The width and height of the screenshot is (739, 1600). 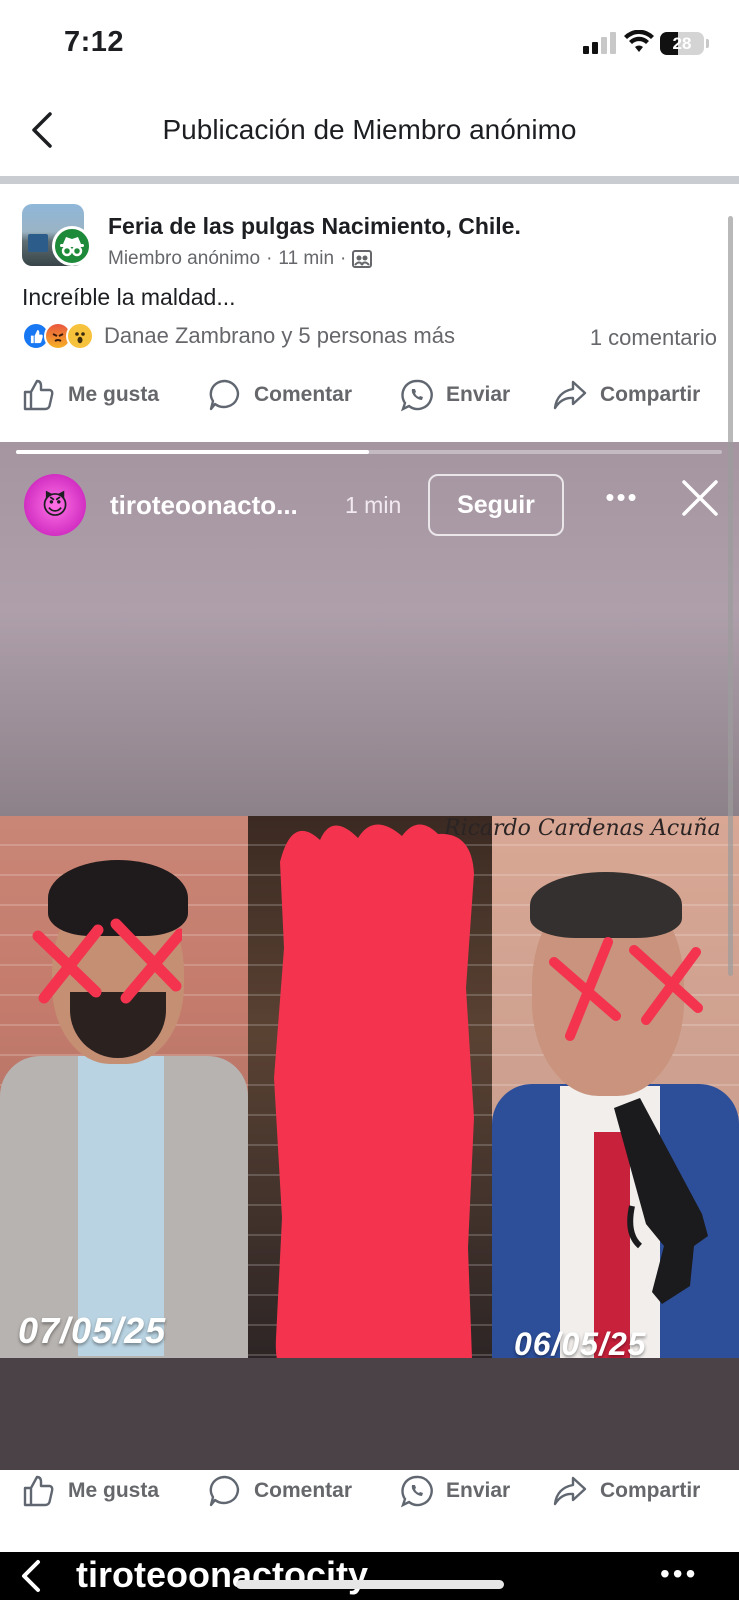 What do you see at coordinates (639, 41) in the screenshot?
I see `wifi-icon` at bounding box center [639, 41].